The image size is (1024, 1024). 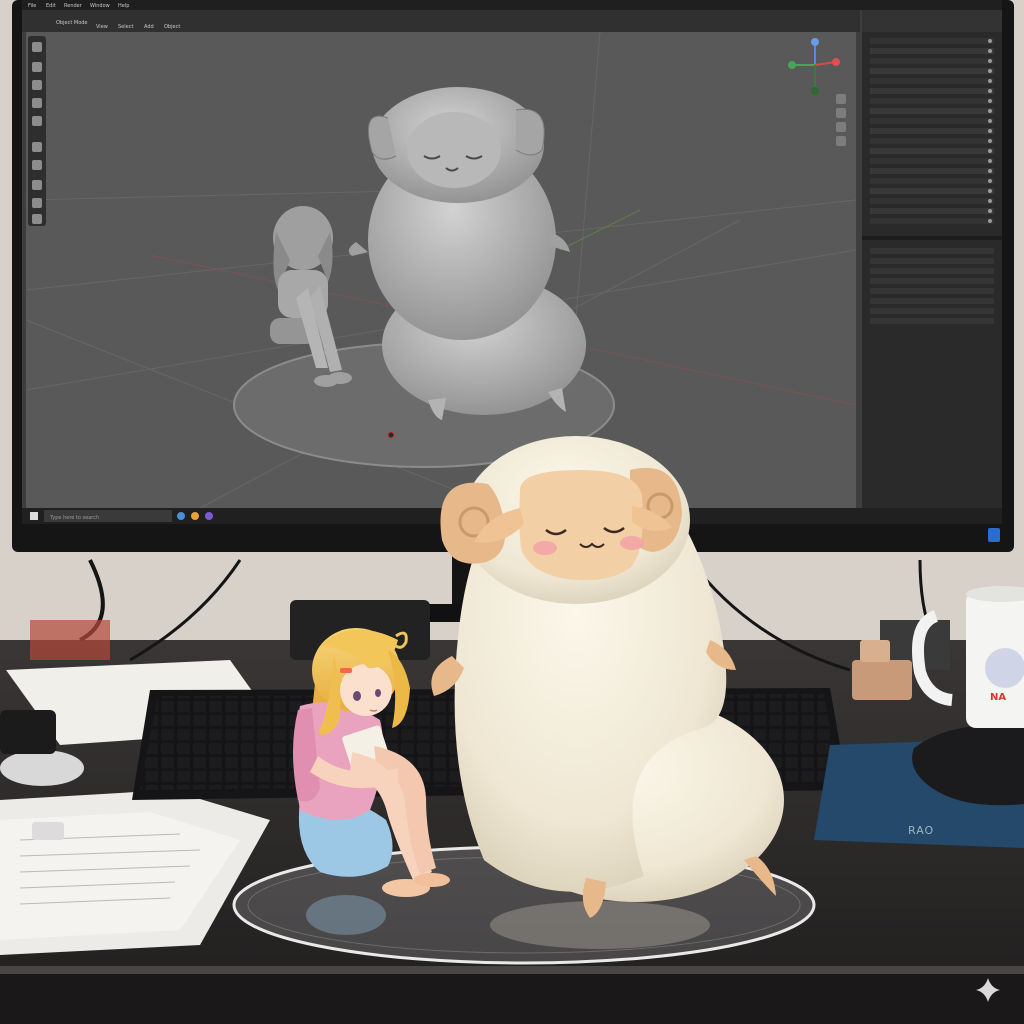 I want to click on black-device, so click(x=28, y=732).